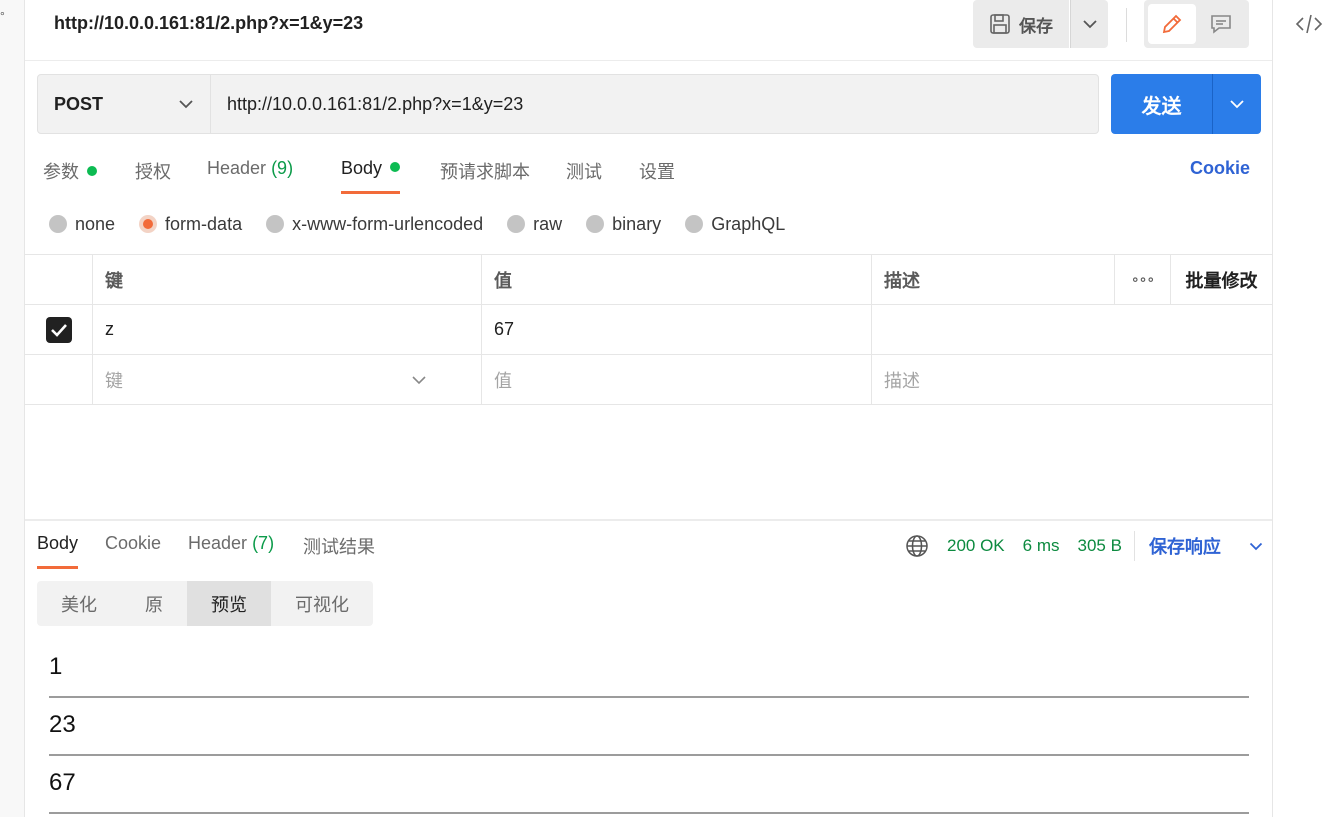 The height and width of the screenshot is (817, 1331). Describe the element at coordinates (1161, 104) in the screenshot. I see `send-button: 发送` at that location.